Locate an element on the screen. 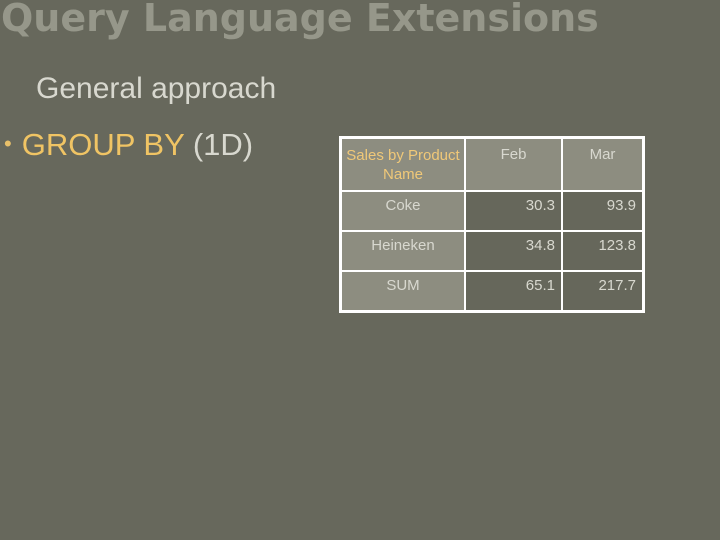 This screenshot has height=540, width=720. table-row: Coke 30.3 93.9 is located at coordinates (492, 211).